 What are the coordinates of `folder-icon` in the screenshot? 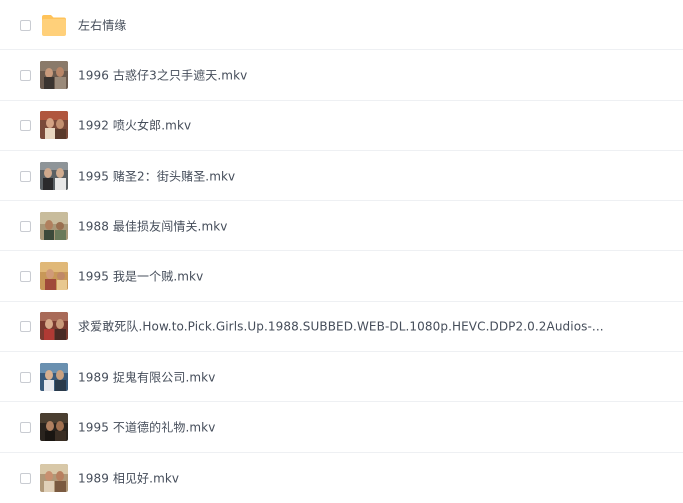 It's located at (54, 25).